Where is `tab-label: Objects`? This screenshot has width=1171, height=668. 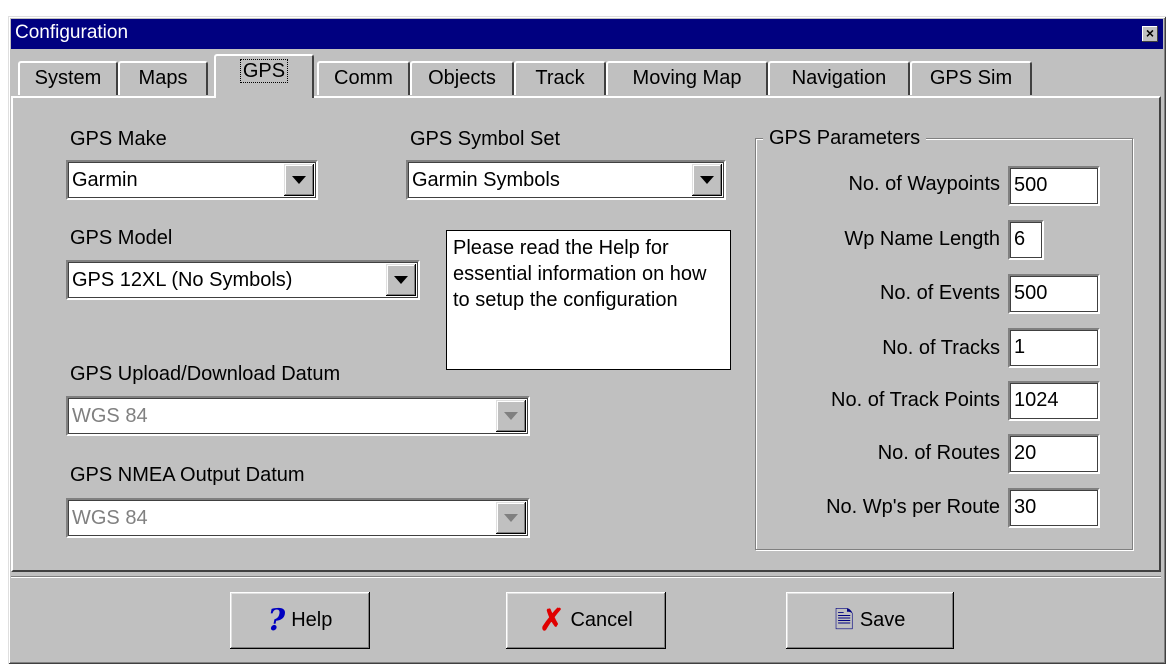 tab-label: Objects is located at coordinates (462, 78).